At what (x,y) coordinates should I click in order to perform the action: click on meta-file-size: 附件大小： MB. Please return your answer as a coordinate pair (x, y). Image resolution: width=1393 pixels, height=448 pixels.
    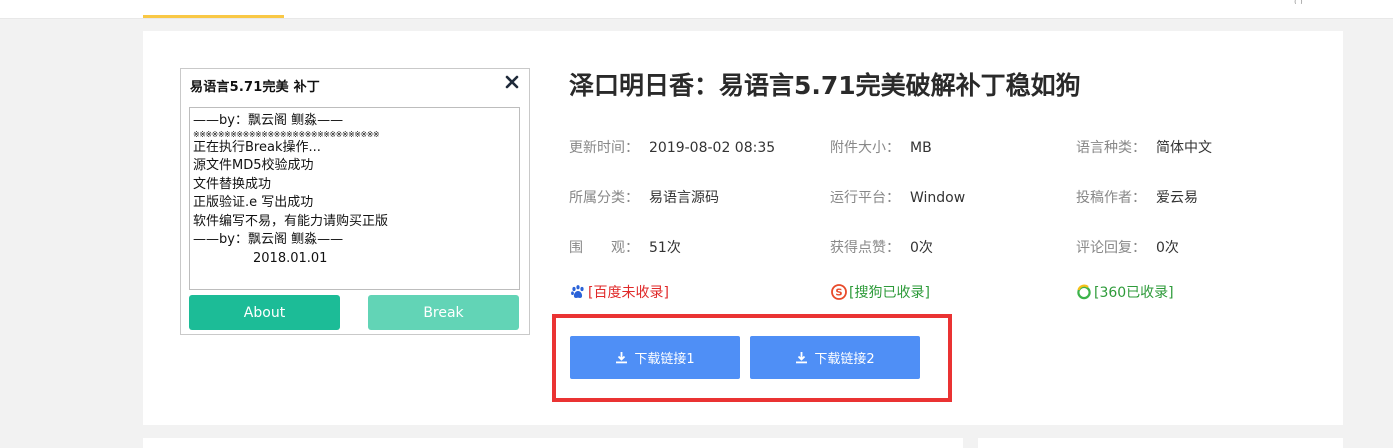
    Looking at the image, I should click on (881, 147).